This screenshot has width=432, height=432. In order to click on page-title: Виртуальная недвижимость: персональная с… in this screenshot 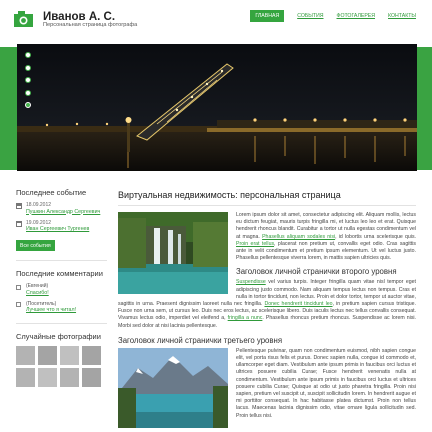, I will do `click(229, 195)`.